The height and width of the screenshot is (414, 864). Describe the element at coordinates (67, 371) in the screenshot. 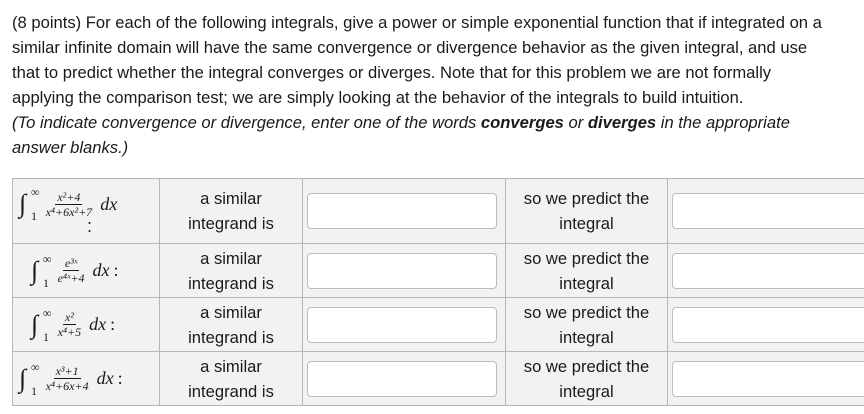

I see `numerator: x³+1` at that location.